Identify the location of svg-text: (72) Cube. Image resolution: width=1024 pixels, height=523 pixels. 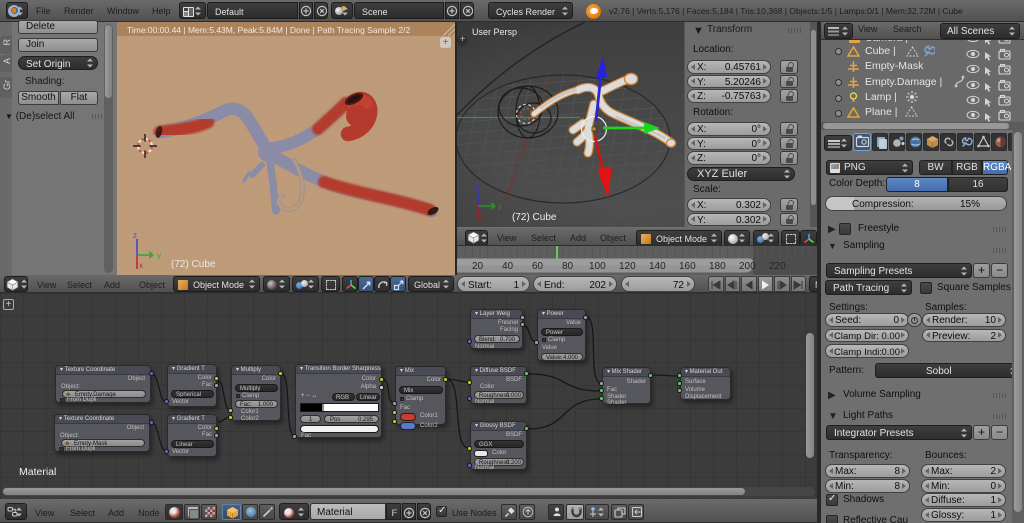
(534, 217).